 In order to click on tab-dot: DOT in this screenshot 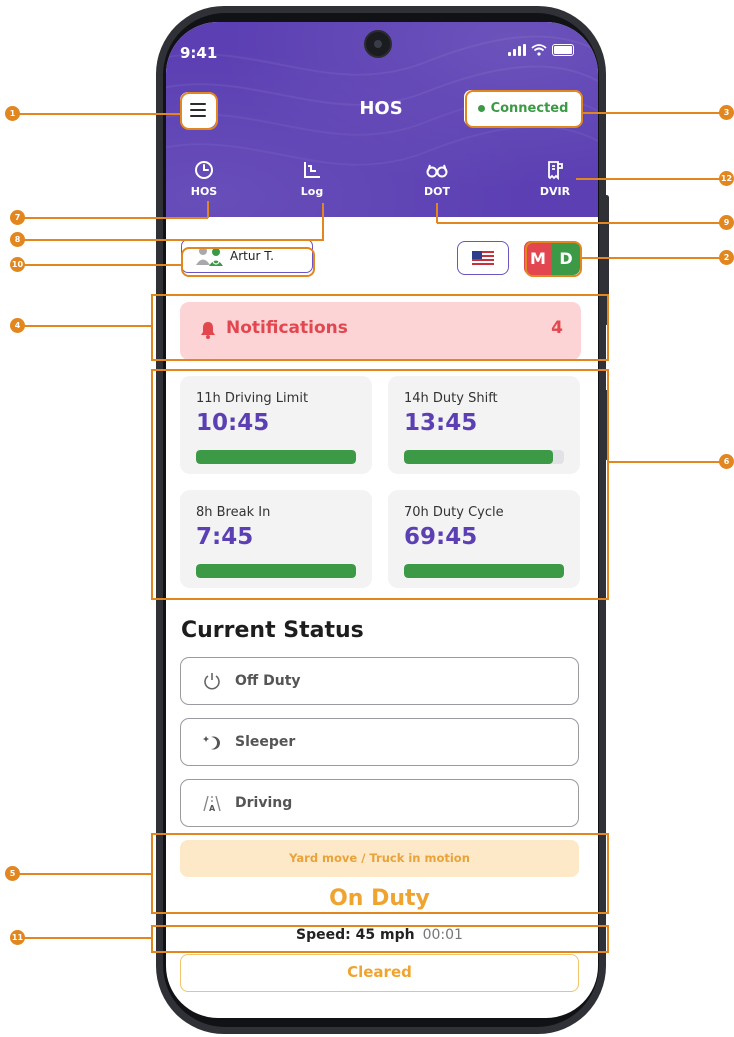, I will do `click(437, 177)`.